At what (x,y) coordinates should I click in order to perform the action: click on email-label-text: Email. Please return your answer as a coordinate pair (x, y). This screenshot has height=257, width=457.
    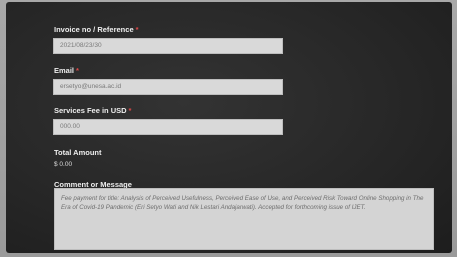
    Looking at the image, I should click on (64, 70).